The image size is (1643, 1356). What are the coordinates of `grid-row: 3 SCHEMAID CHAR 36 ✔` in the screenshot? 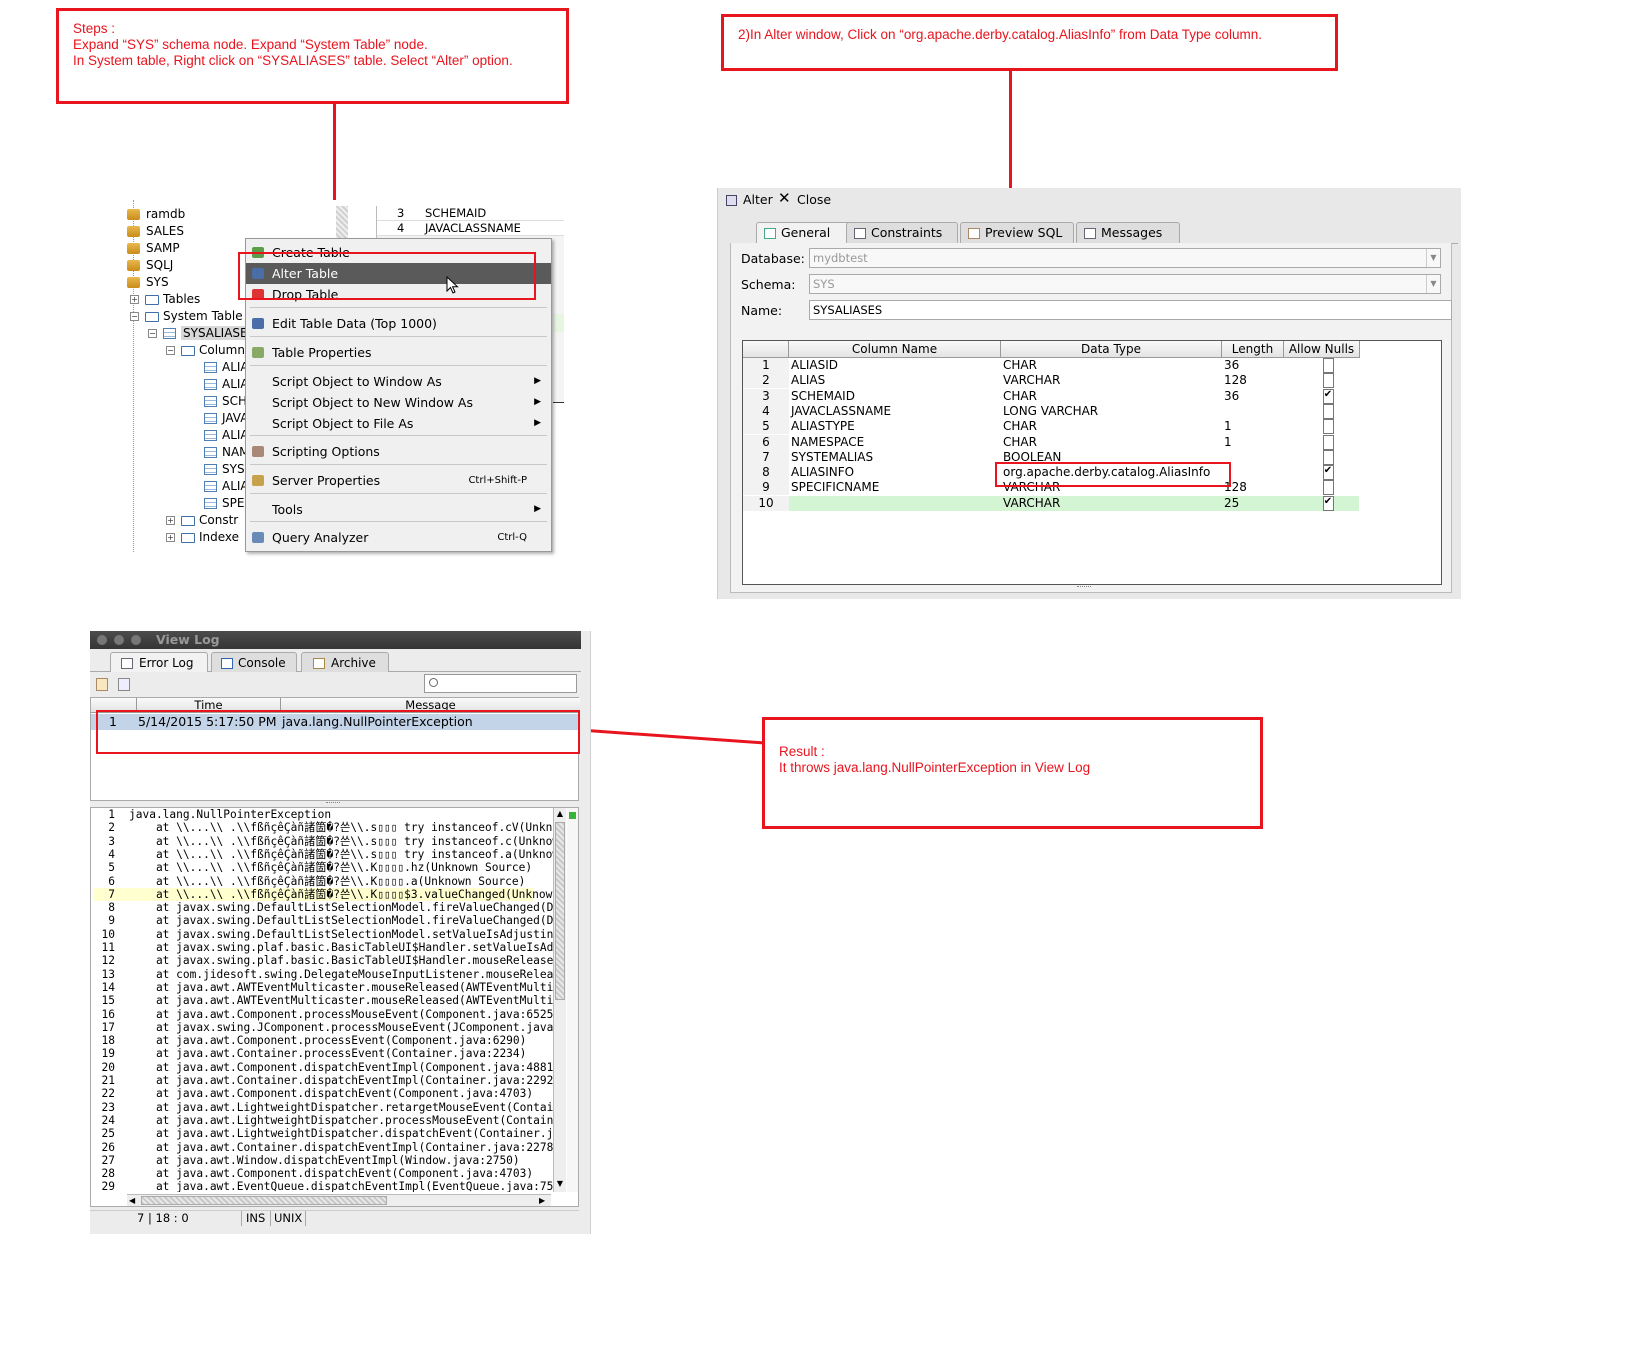 It's located at (1051, 396).